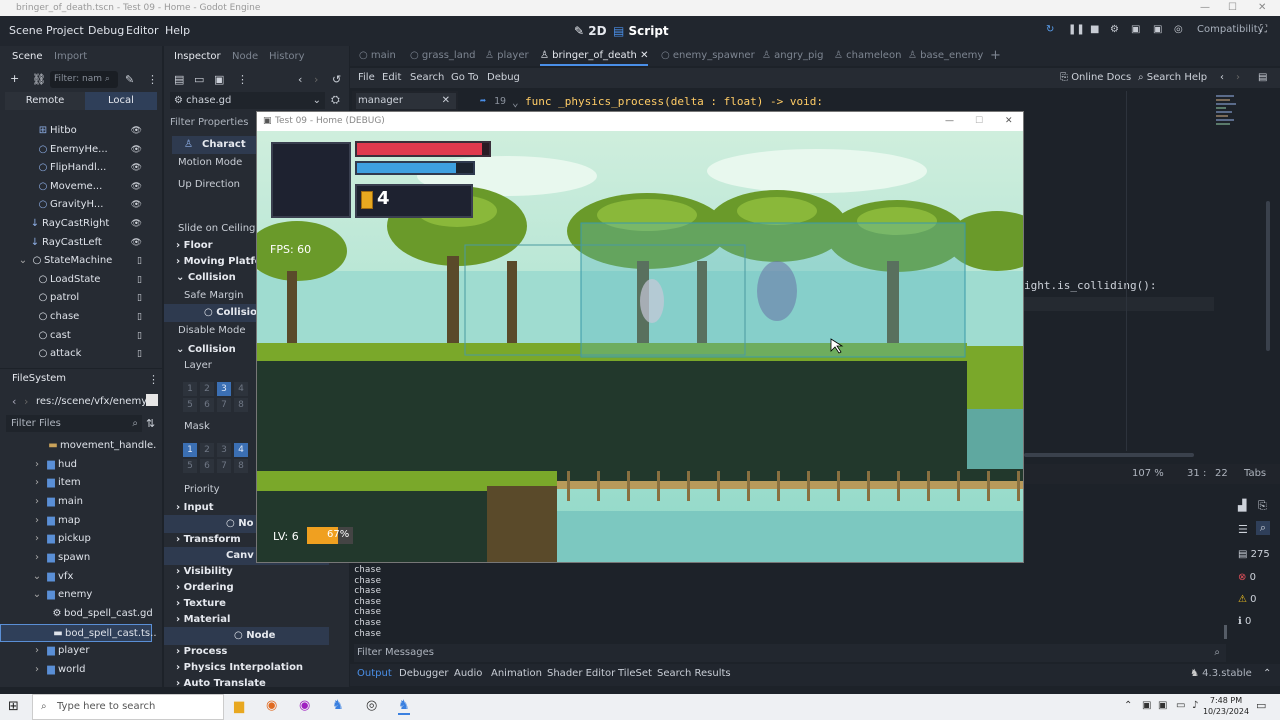 The width and height of the screenshot is (1280, 720). I want to click on folder-view-icon, so click(152, 400).